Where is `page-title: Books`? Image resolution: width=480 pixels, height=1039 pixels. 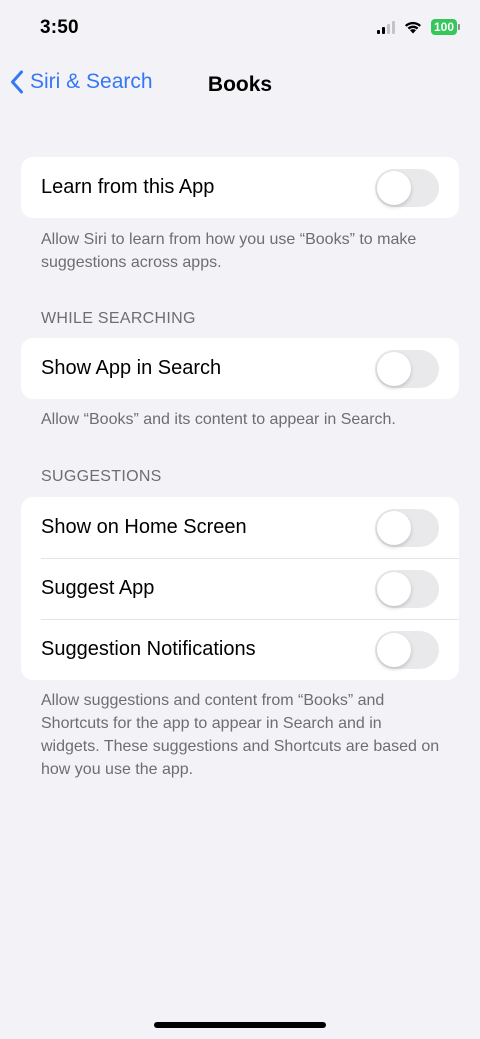 page-title: Books is located at coordinates (240, 84).